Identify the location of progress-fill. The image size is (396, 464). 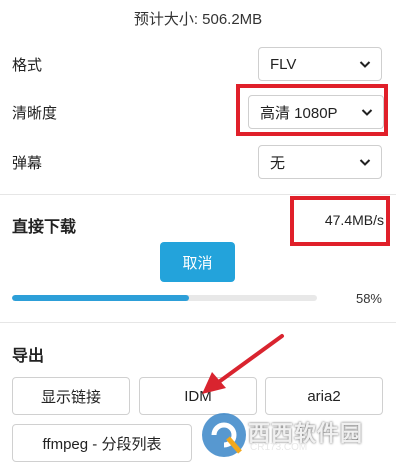
(100, 298).